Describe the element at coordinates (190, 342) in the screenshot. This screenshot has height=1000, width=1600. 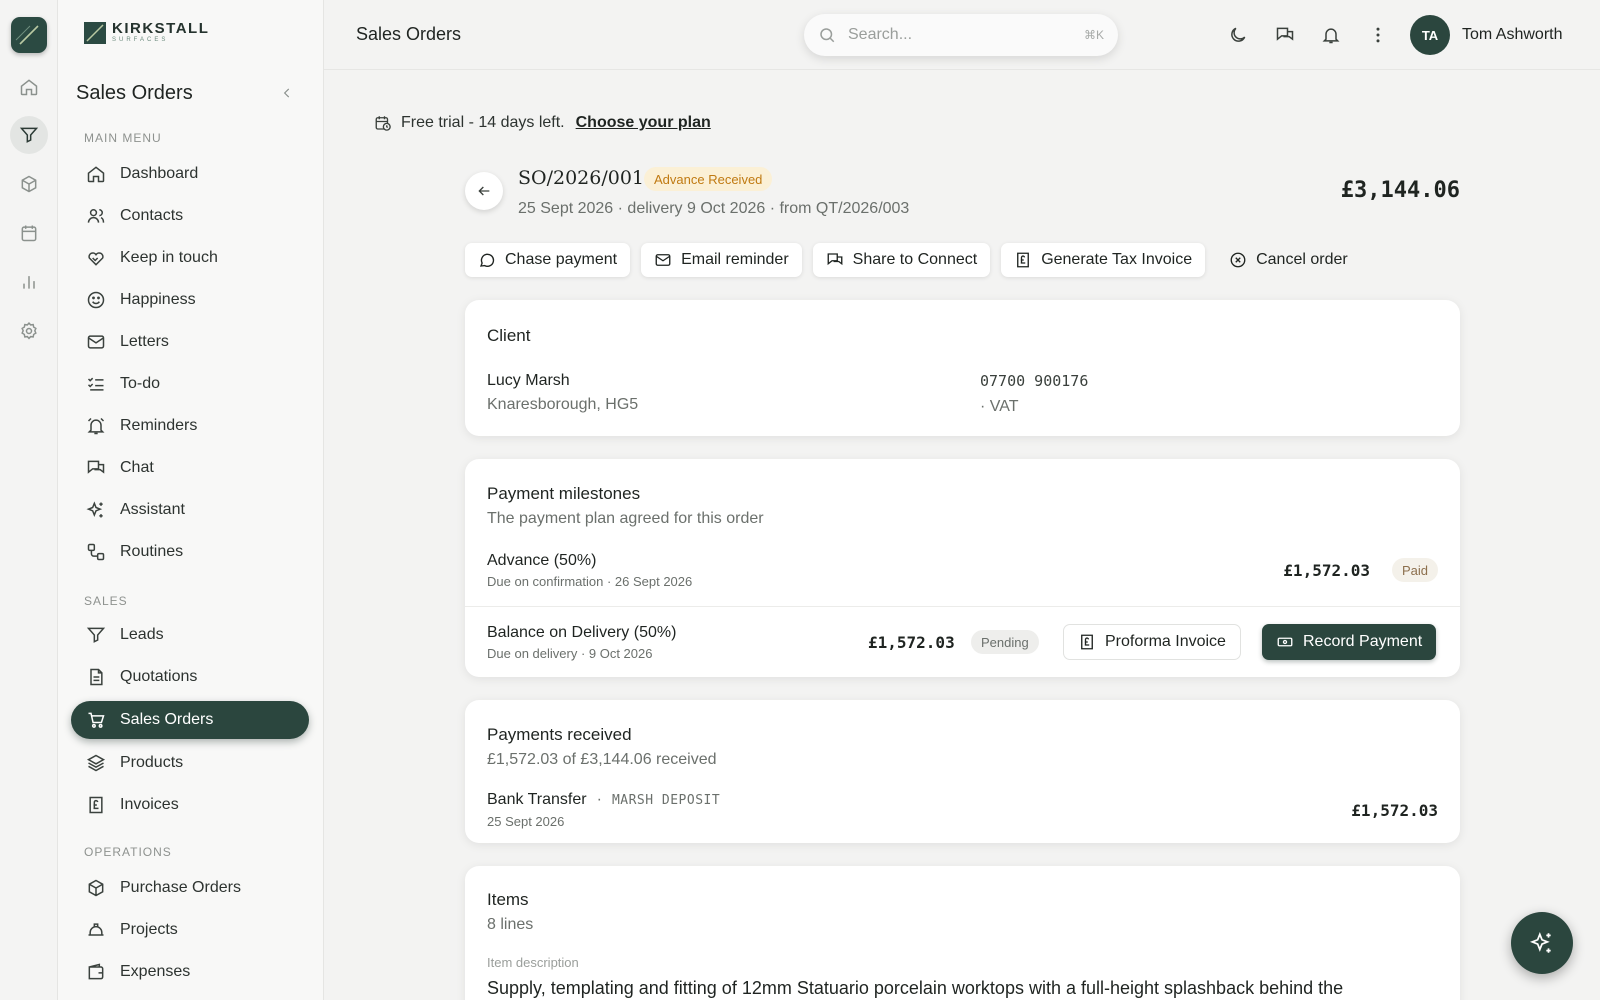
I see `sidebar-item-letters: Letters` at that location.